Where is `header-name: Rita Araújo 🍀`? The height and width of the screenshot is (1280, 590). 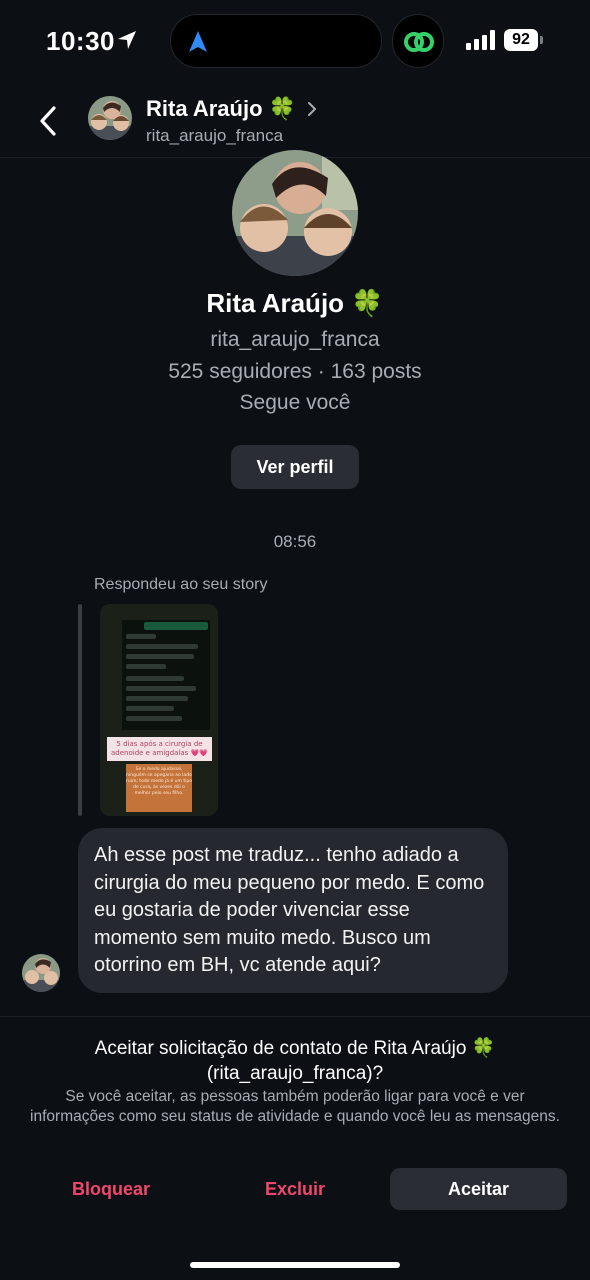
header-name: Rita Araújo 🍀 is located at coordinates (221, 109).